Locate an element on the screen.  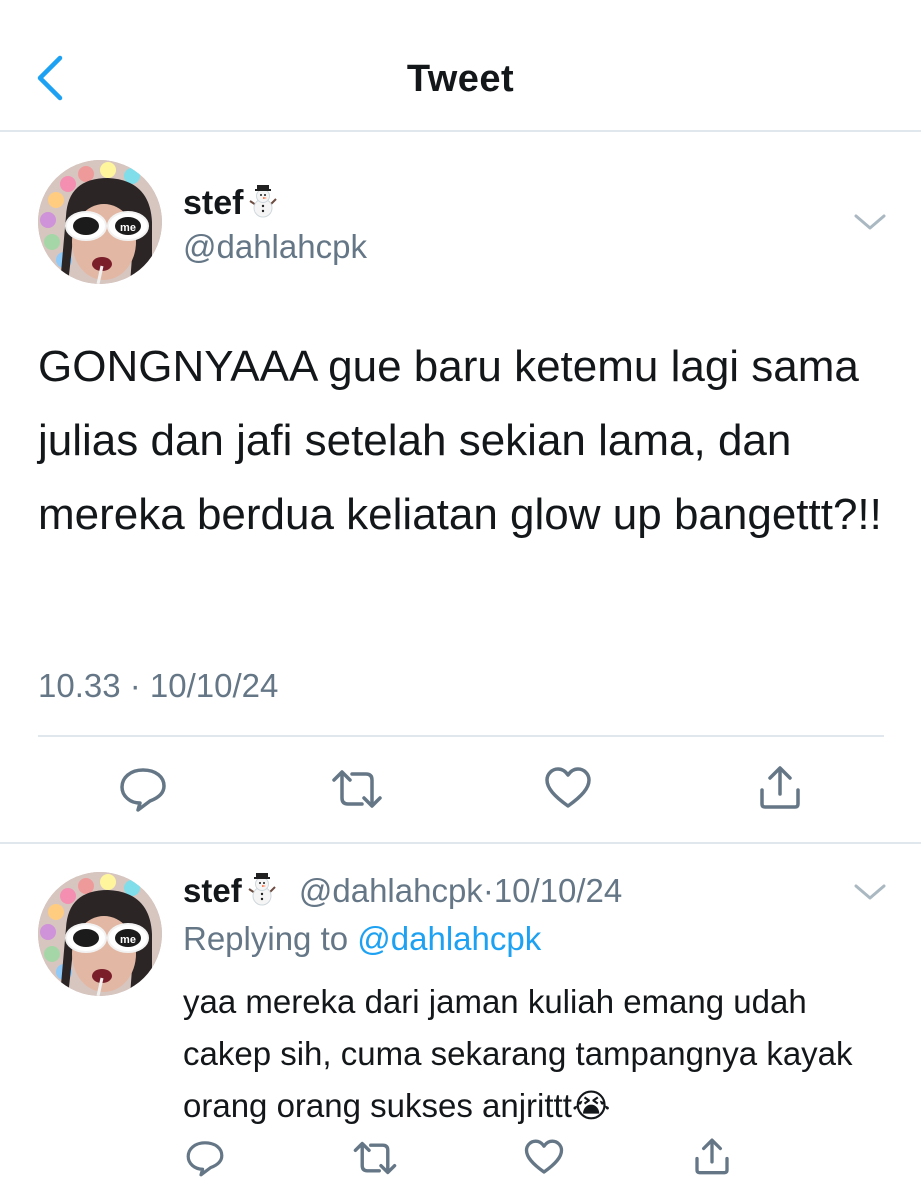
tweet-timestamp: 10.33 · 10/10/24 is located at coordinates (158, 686).